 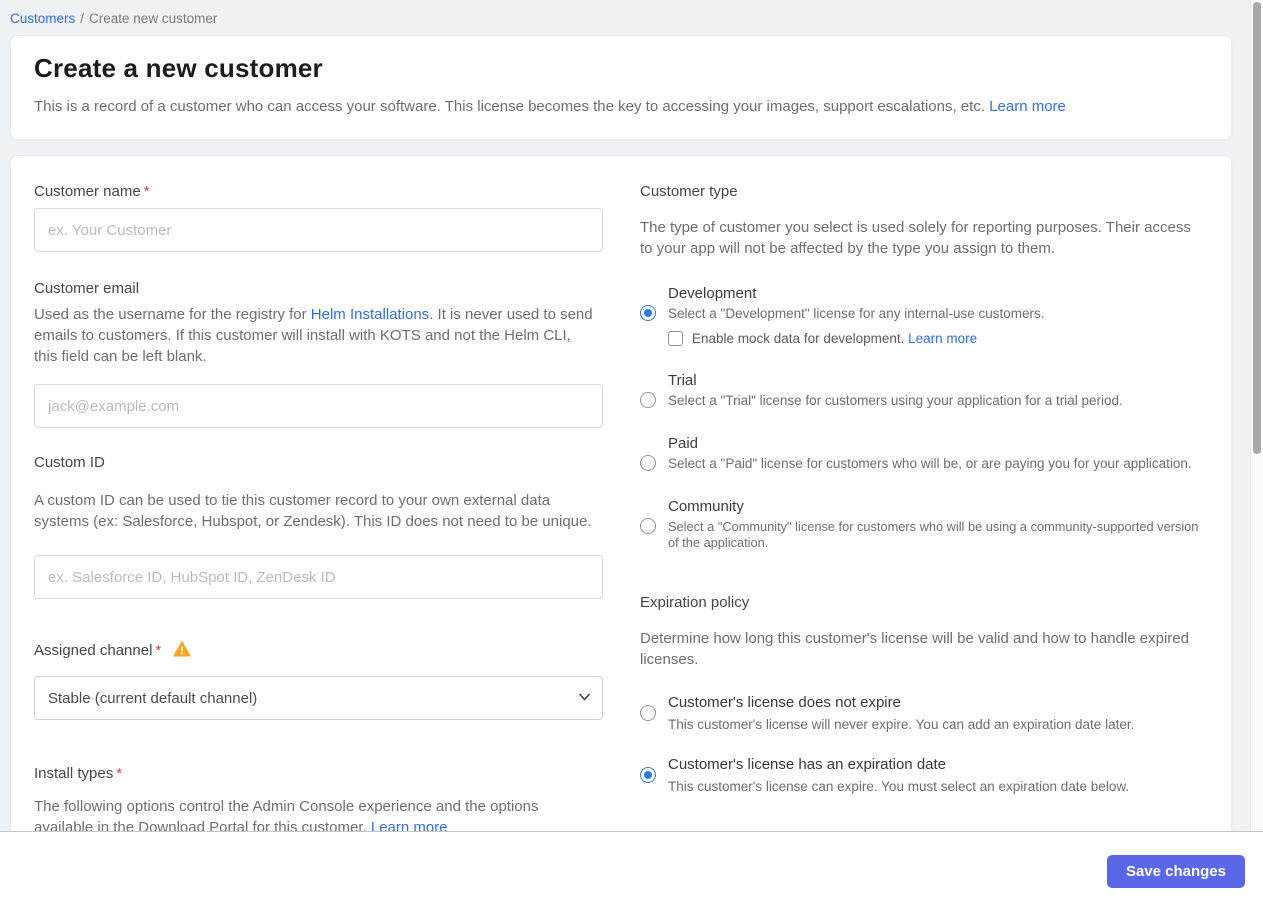 I want to click on option-community-title: Community, so click(x=706, y=506).